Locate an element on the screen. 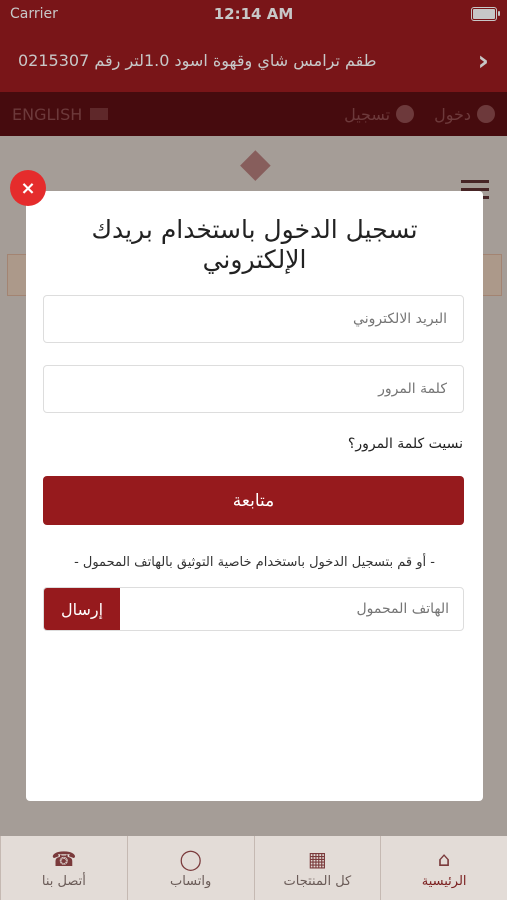 This screenshot has height=900, width=507. tab-all-products-label: كل المنتجات is located at coordinates (317, 881).